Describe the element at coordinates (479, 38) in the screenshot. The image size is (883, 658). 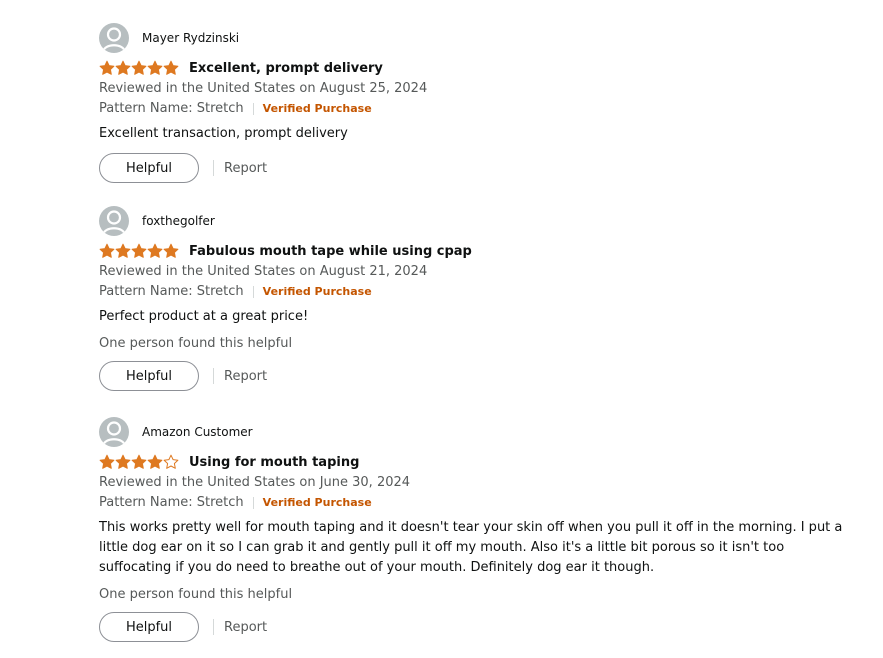
I see `reviewer-profile: Mayer Rydzinski` at that location.